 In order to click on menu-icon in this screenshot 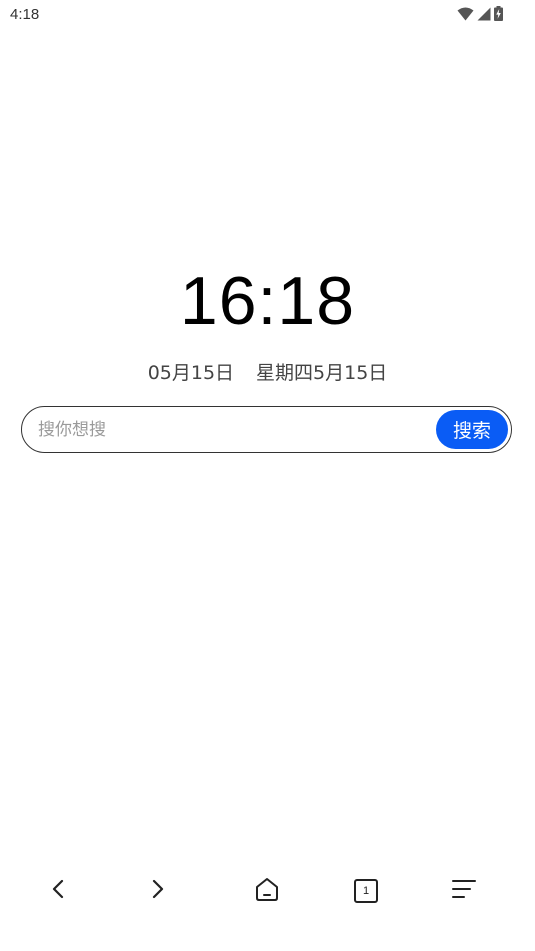, I will do `click(464, 891)`.